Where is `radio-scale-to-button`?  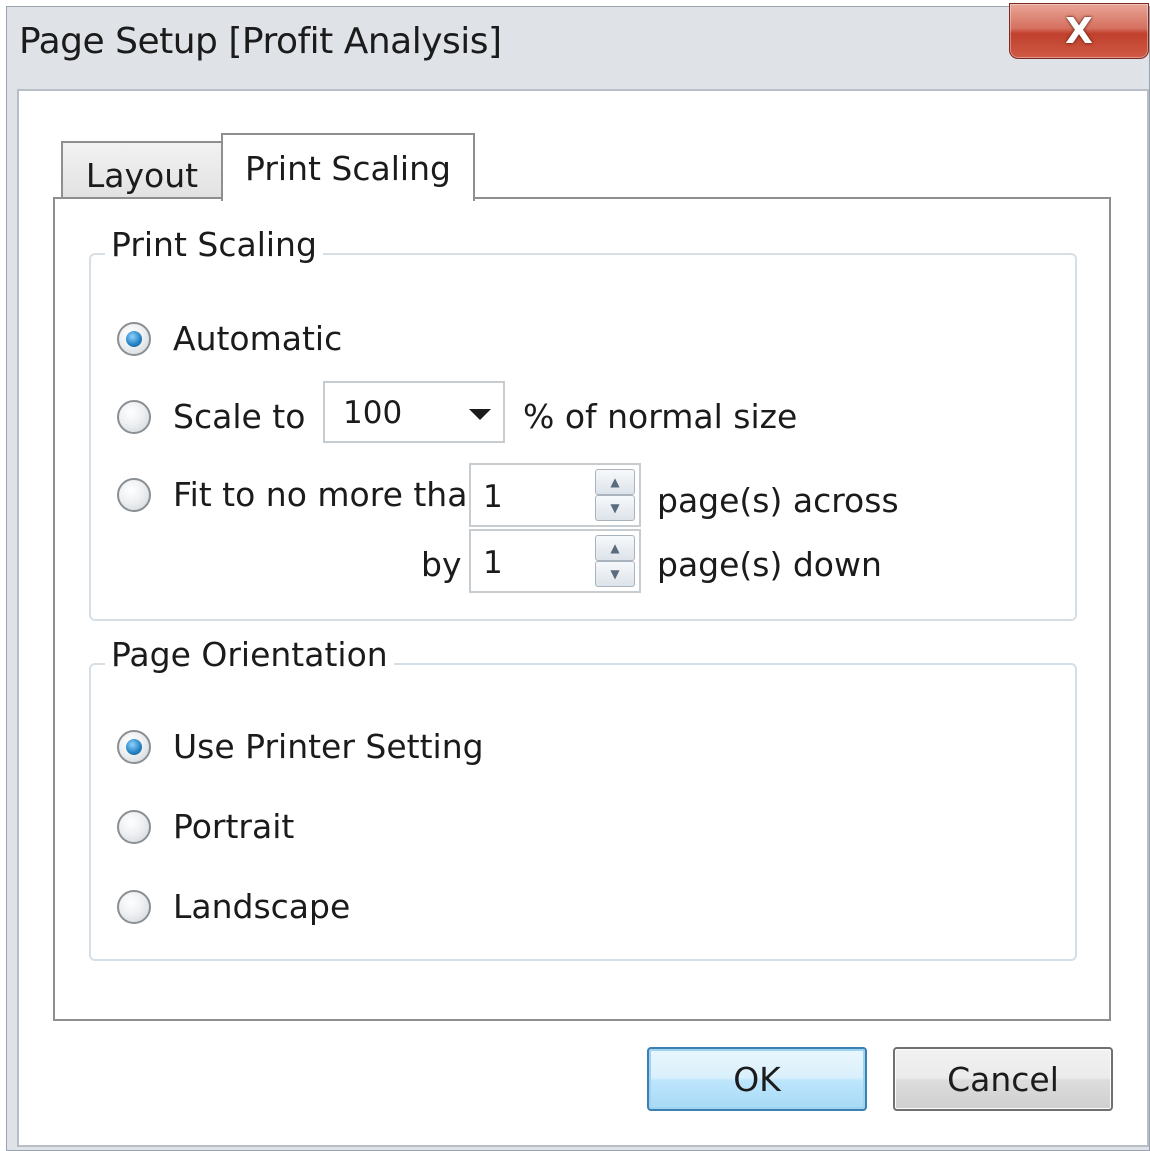
radio-scale-to-button is located at coordinates (134, 416).